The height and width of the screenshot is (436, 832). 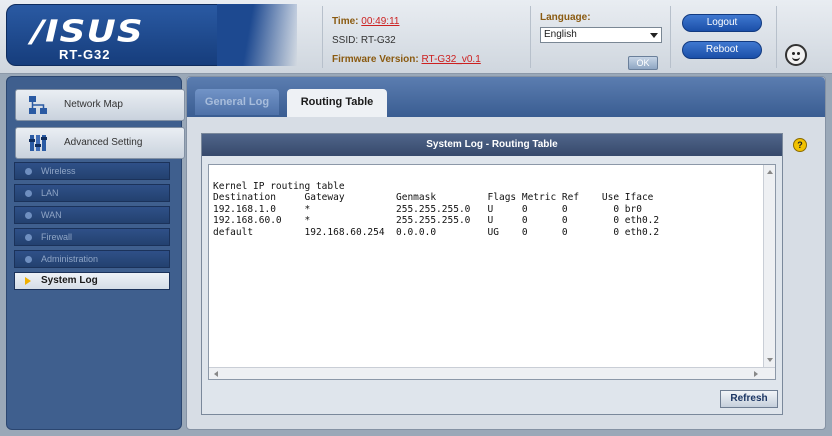 I want to click on brand-logo: /ISUS, so click(x=87, y=31).